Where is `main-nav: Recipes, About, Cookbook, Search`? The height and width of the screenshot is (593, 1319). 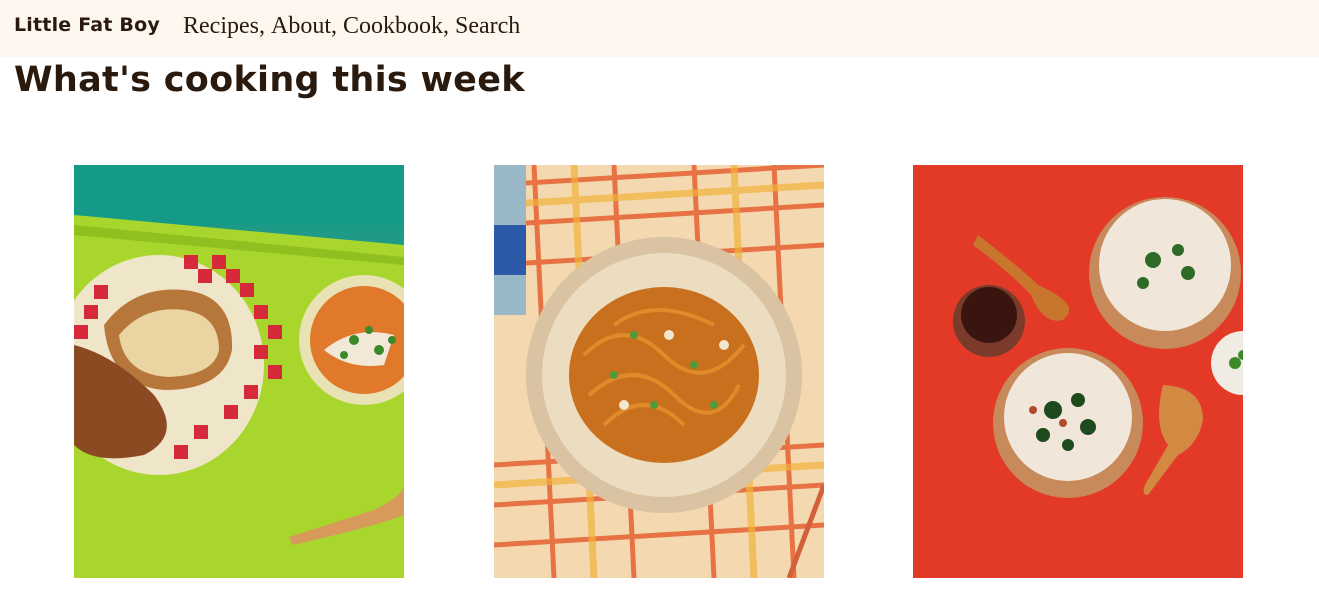 main-nav: Recipes, About, Cookbook, Search is located at coordinates (351, 26).